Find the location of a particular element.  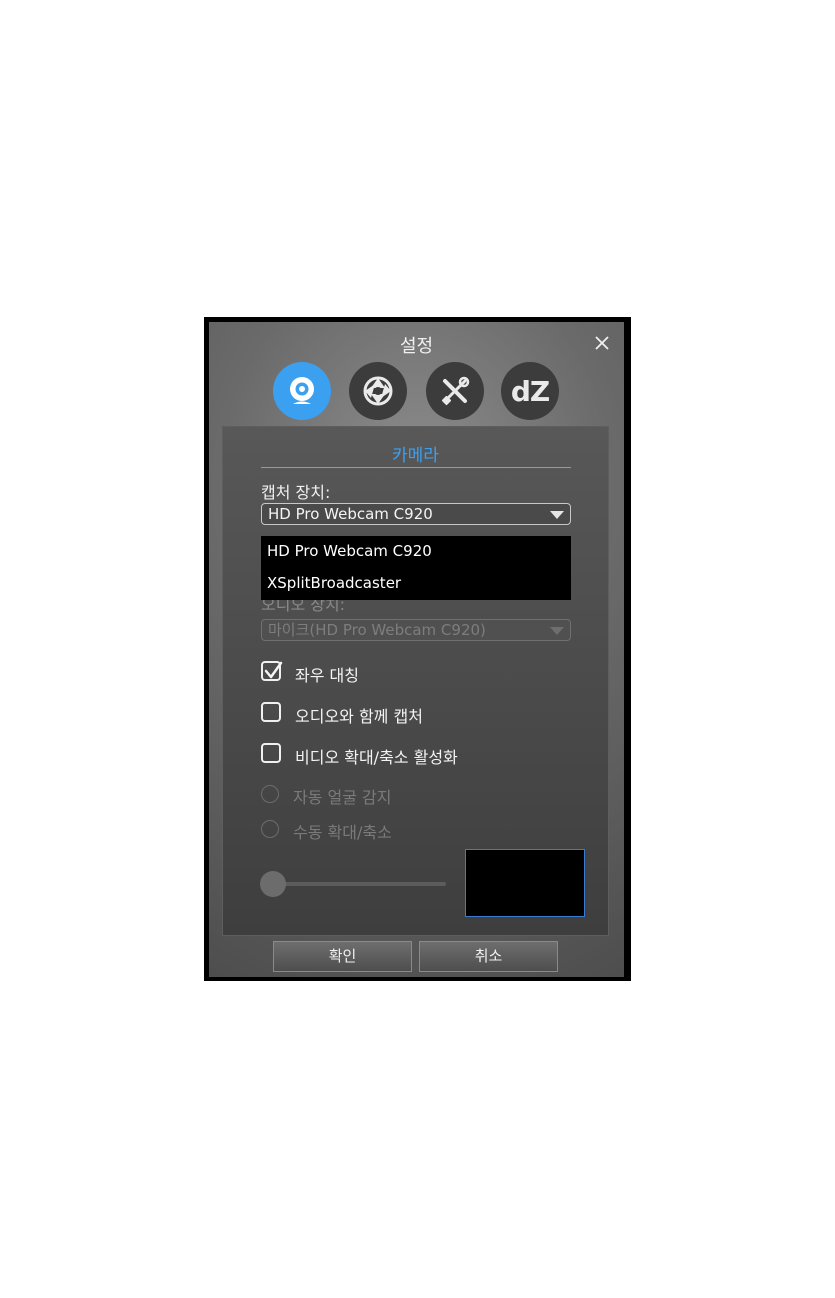

zoom-slider-track is located at coordinates (353, 884).